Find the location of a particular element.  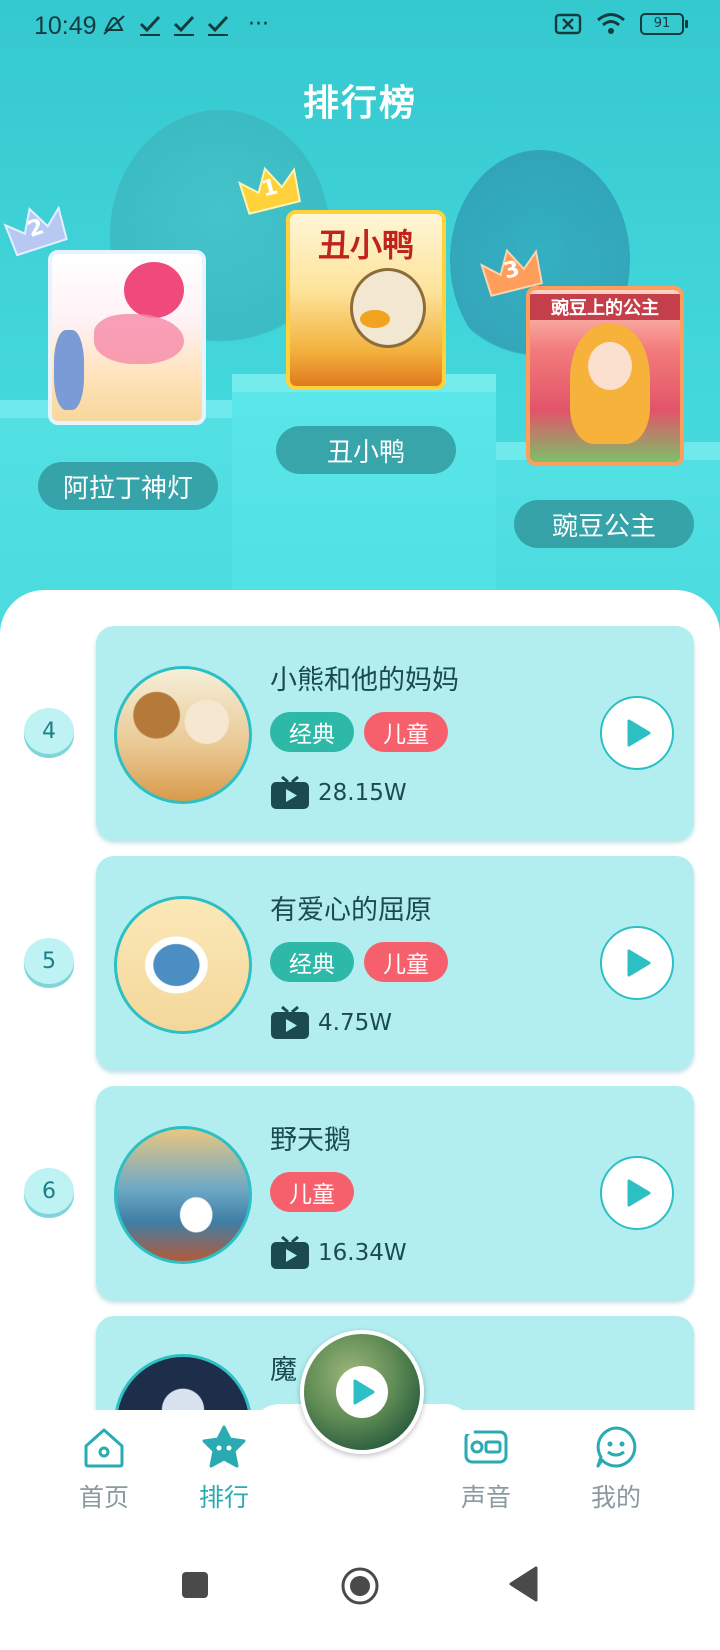

status-time: 10:49 is located at coordinates (65, 26).